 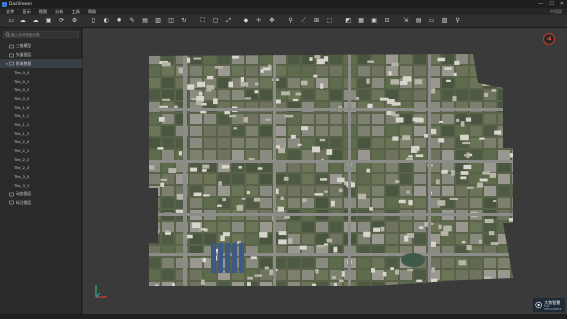 I want to click on tile-item: Tile_1_2, so click(x=41, y=124).